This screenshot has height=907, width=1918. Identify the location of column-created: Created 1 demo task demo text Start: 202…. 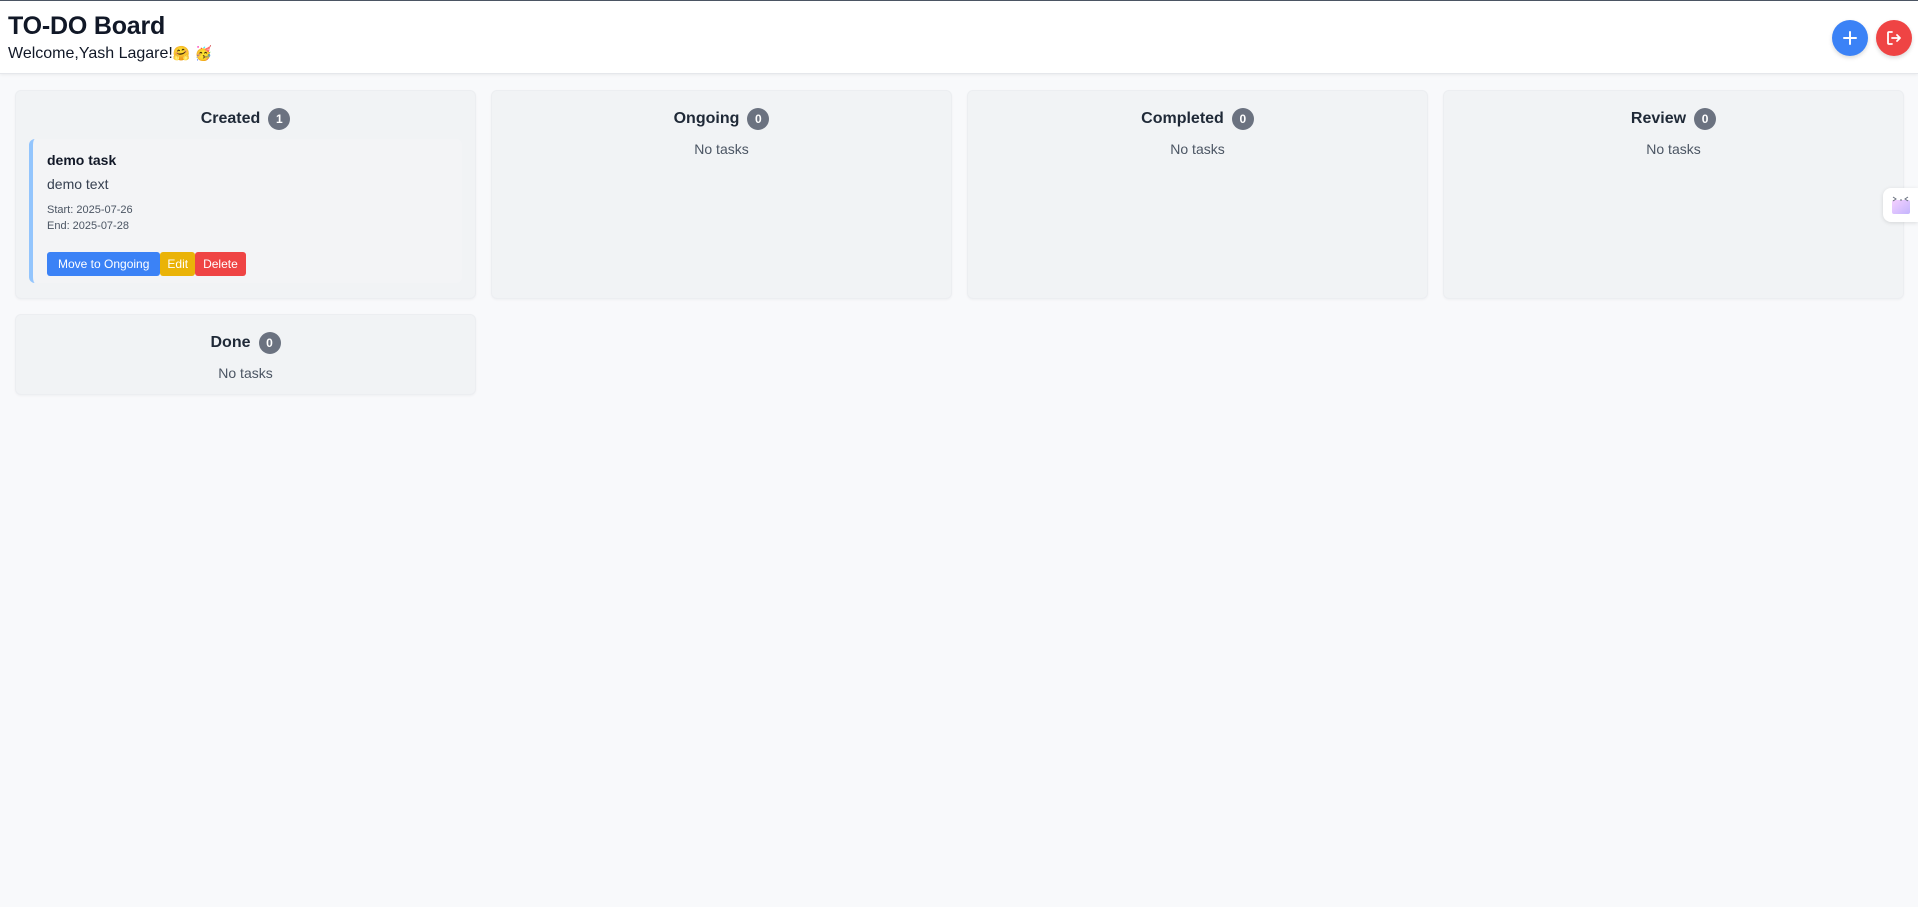
(245, 194).